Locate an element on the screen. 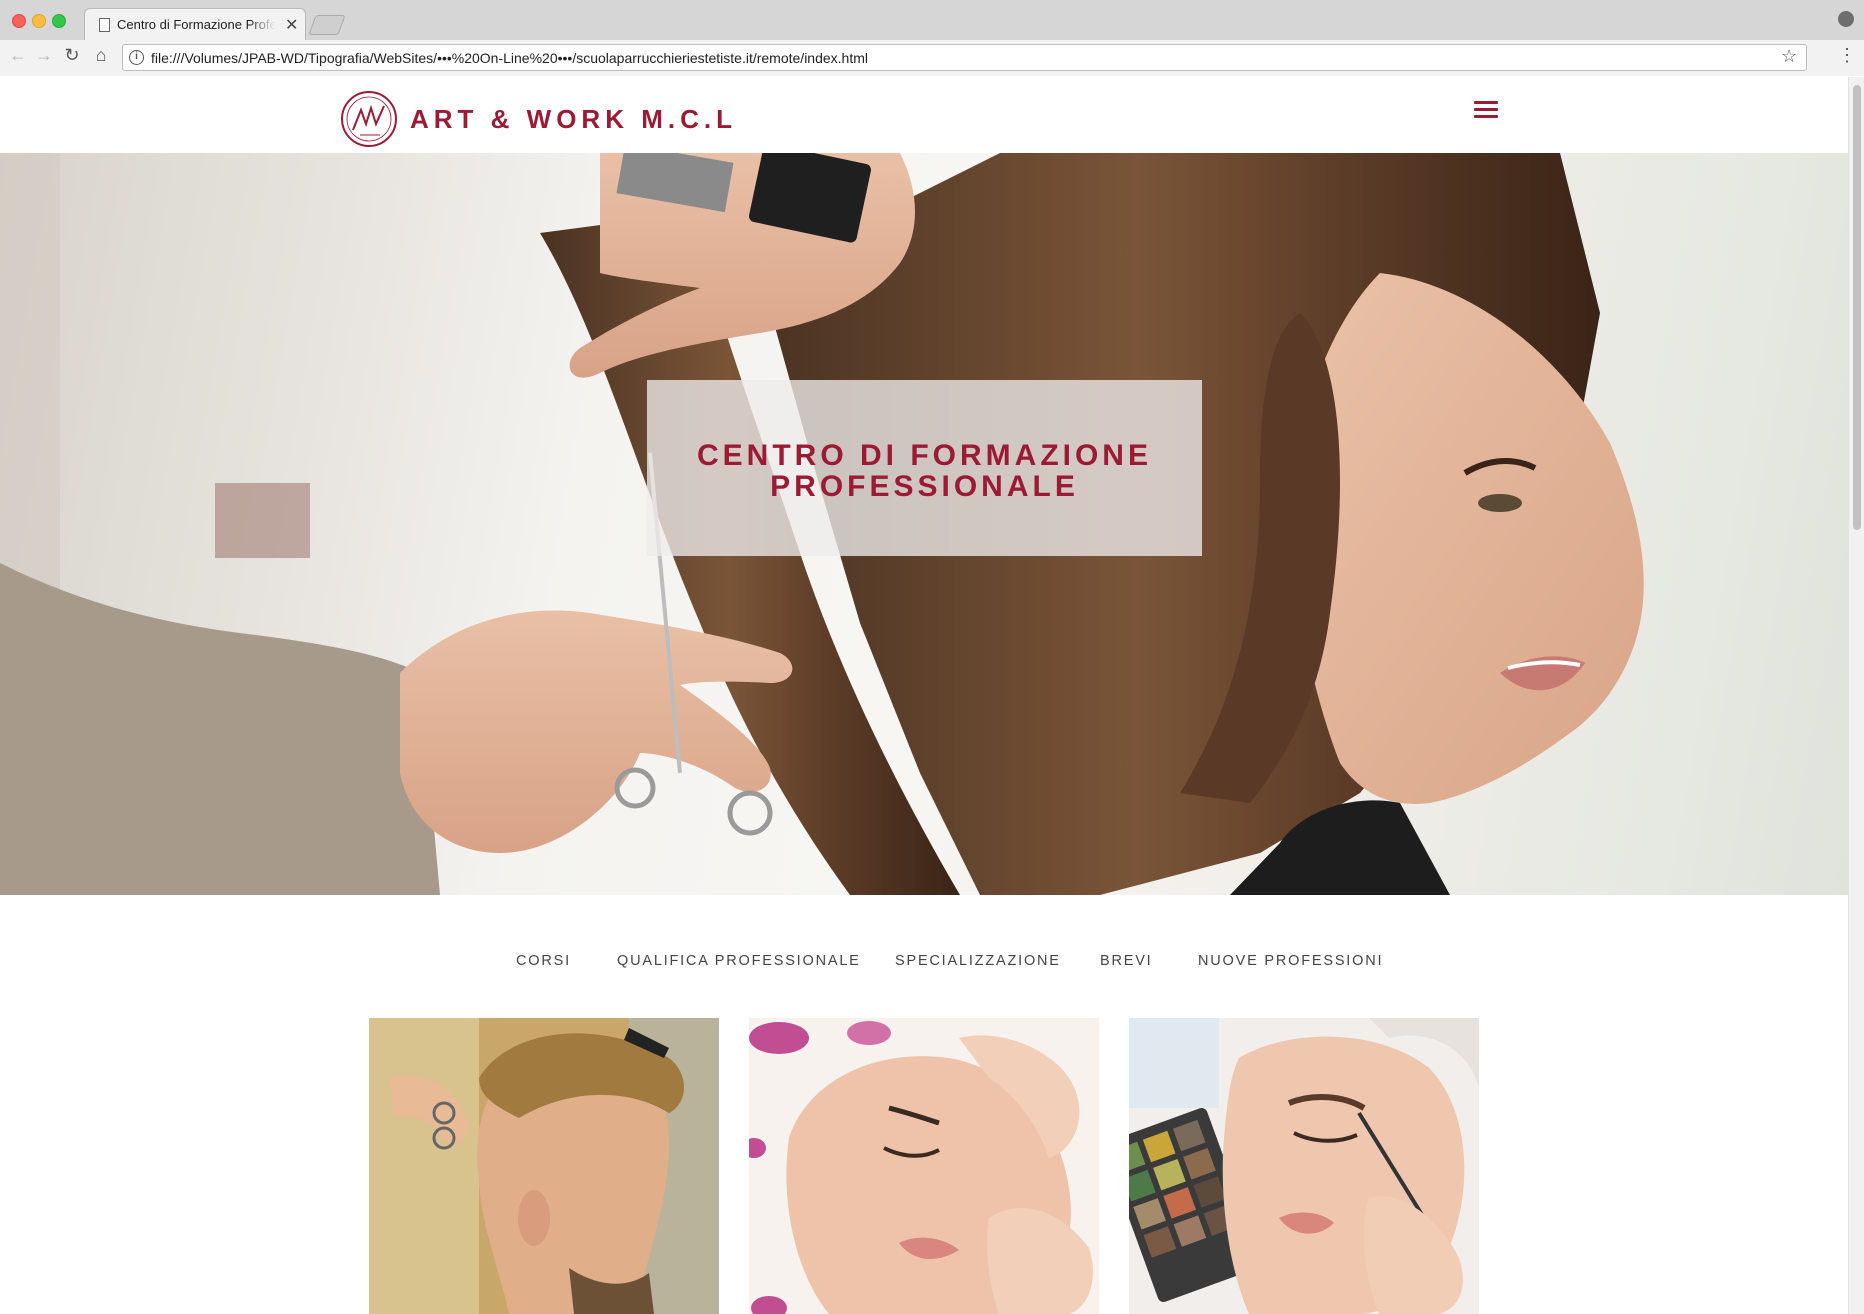 This screenshot has width=1864, height=1314. barber-cutting-man-hair-photo is located at coordinates (544, 1166).